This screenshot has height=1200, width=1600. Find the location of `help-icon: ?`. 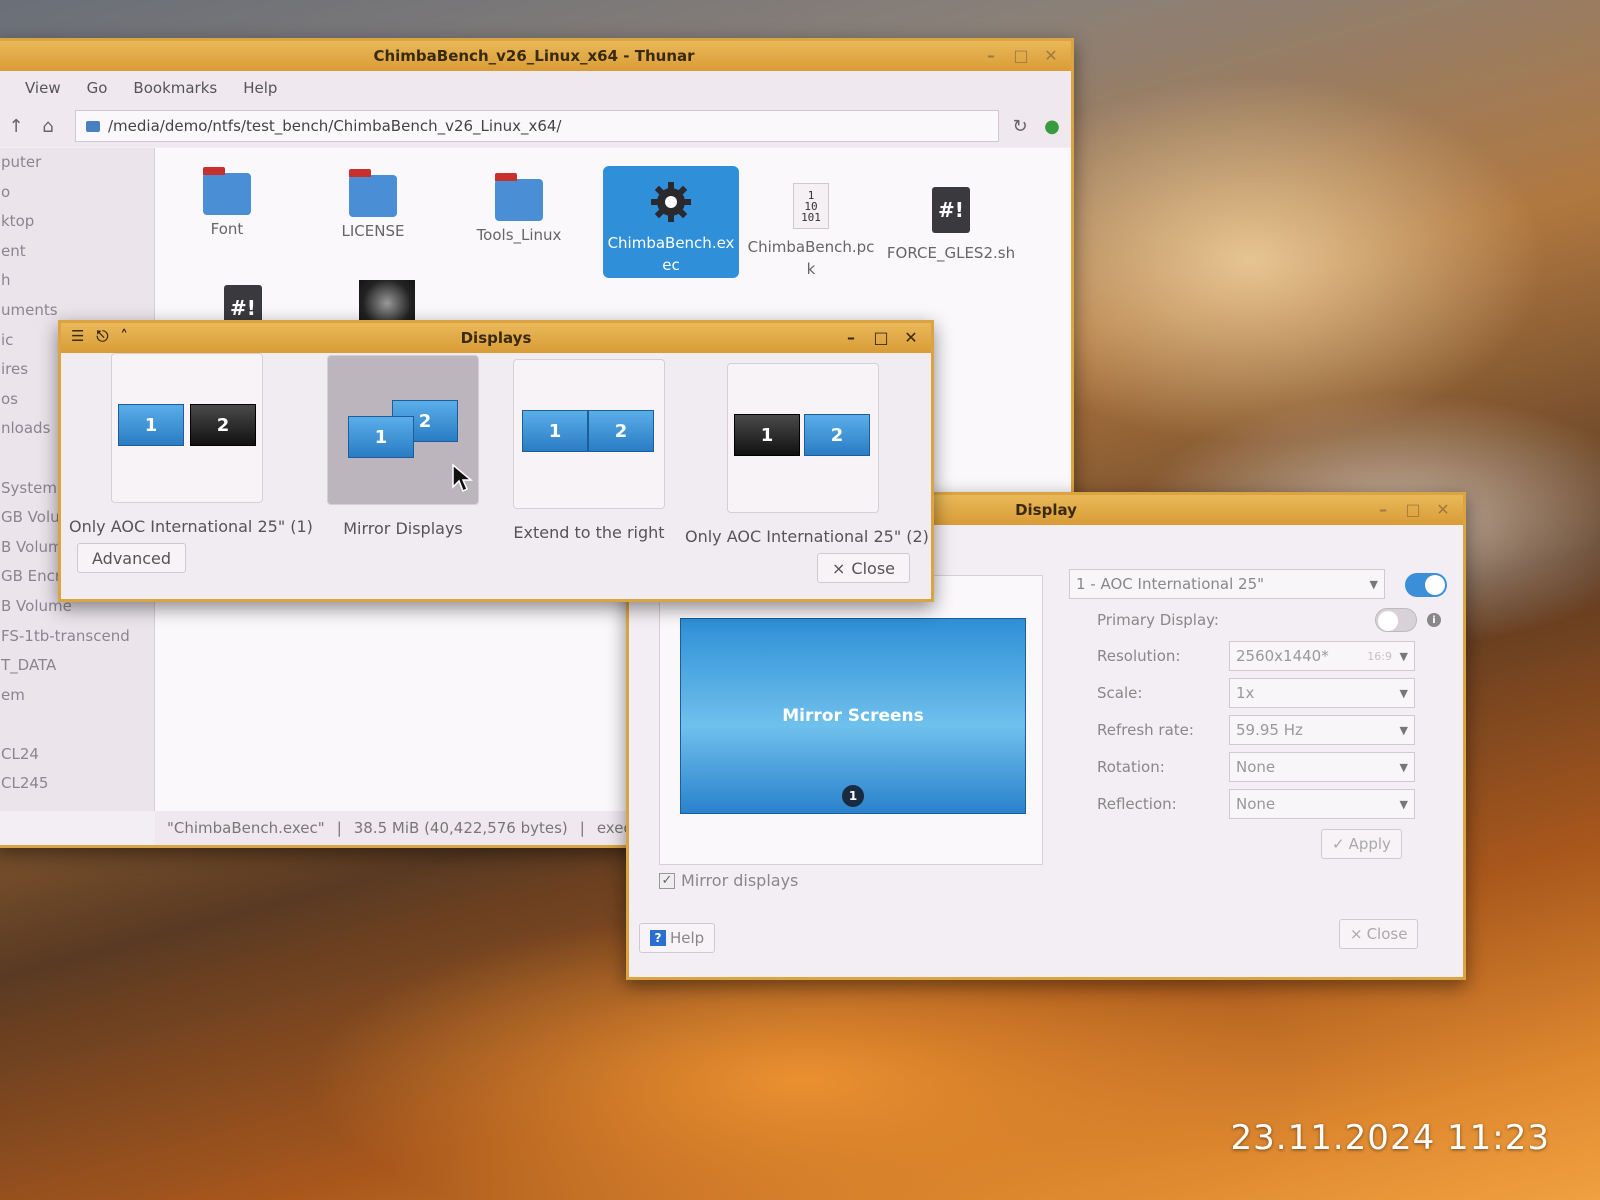

help-icon: ? is located at coordinates (658, 938).